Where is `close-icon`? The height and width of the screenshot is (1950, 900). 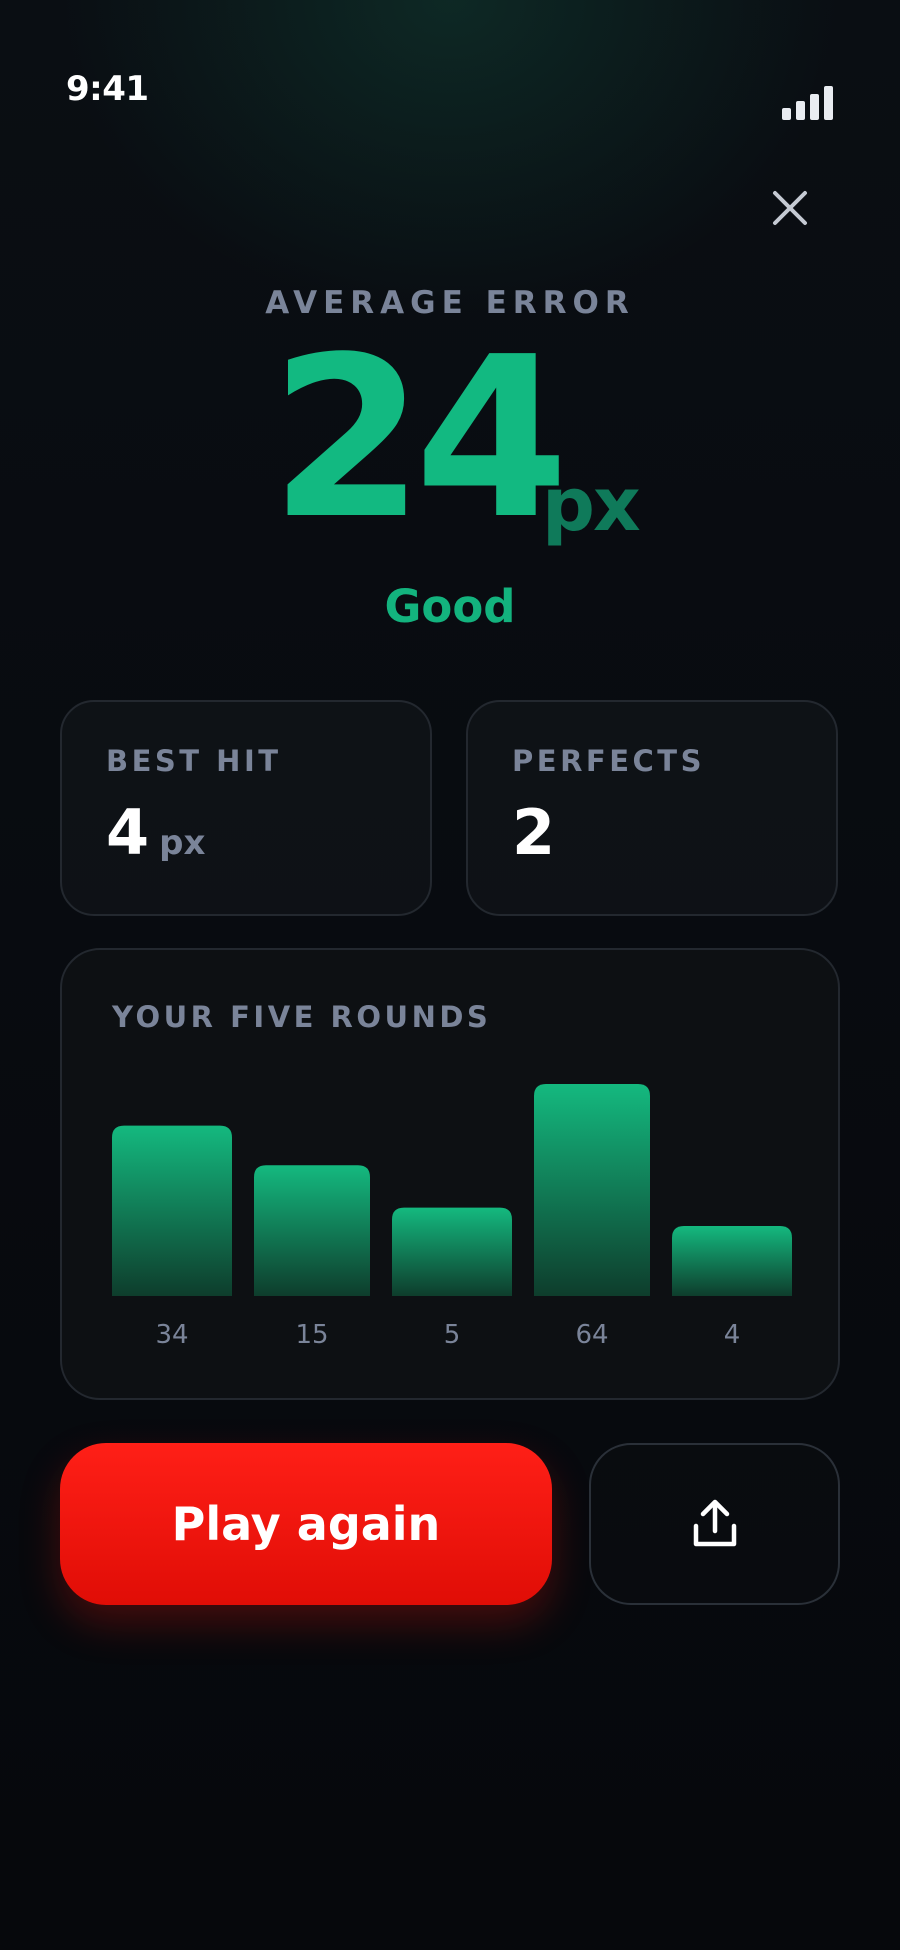 close-icon is located at coordinates (790, 208).